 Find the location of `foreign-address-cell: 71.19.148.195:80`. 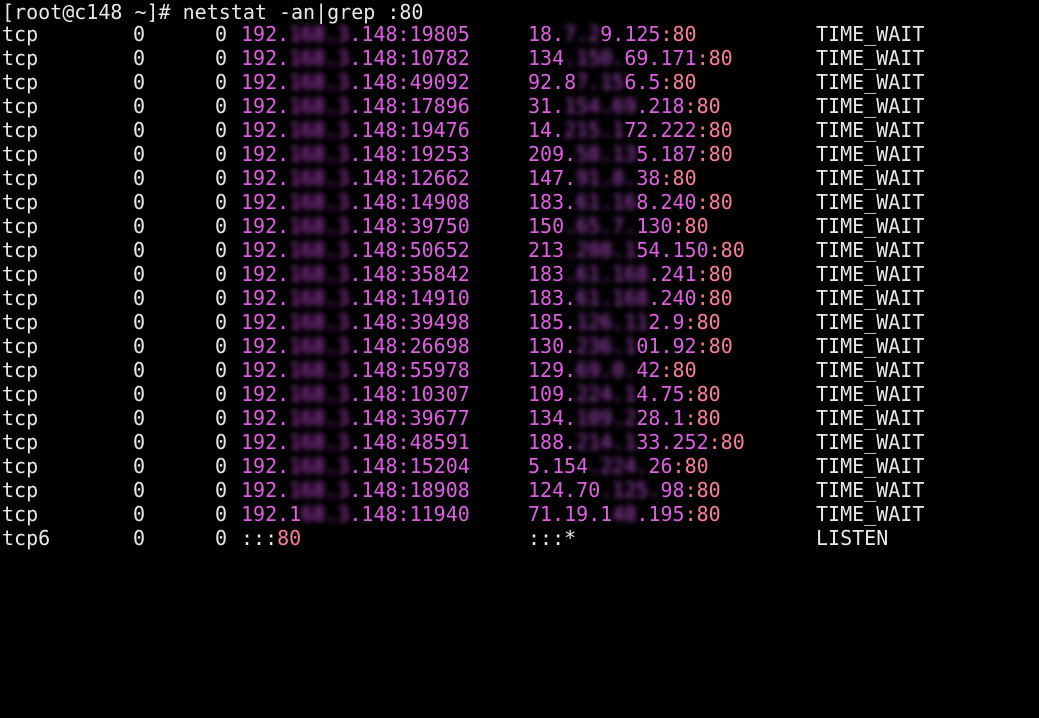

foreign-address-cell: 71.19.148.195:80 is located at coordinates (624, 514).